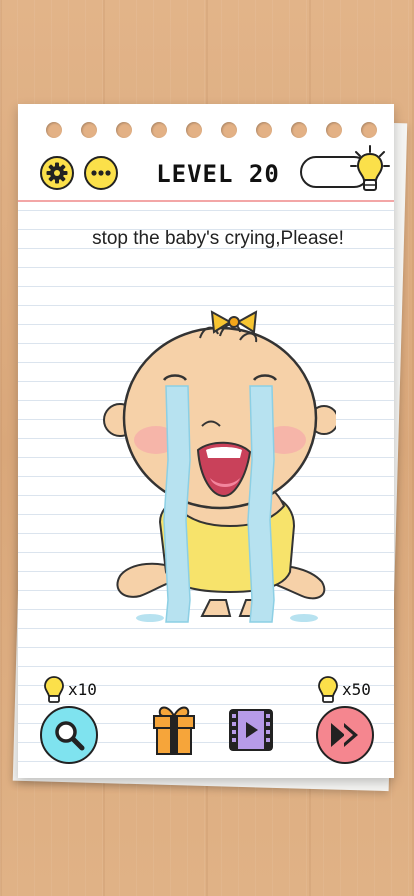  I want to click on skip-cost: x50, so click(343, 689).